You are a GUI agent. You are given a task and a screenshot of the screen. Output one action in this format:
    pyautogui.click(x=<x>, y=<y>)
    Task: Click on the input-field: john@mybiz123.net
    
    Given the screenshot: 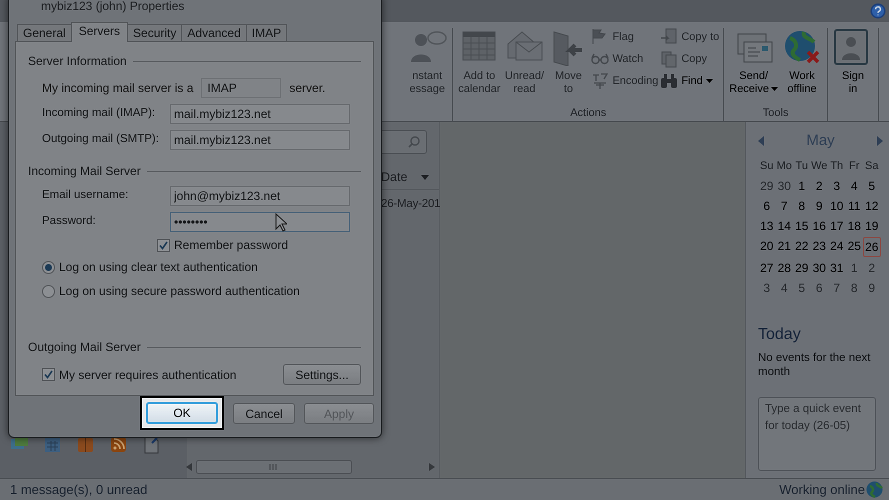 What is the action you would take?
    pyautogui.click(x=260, y=196)
    